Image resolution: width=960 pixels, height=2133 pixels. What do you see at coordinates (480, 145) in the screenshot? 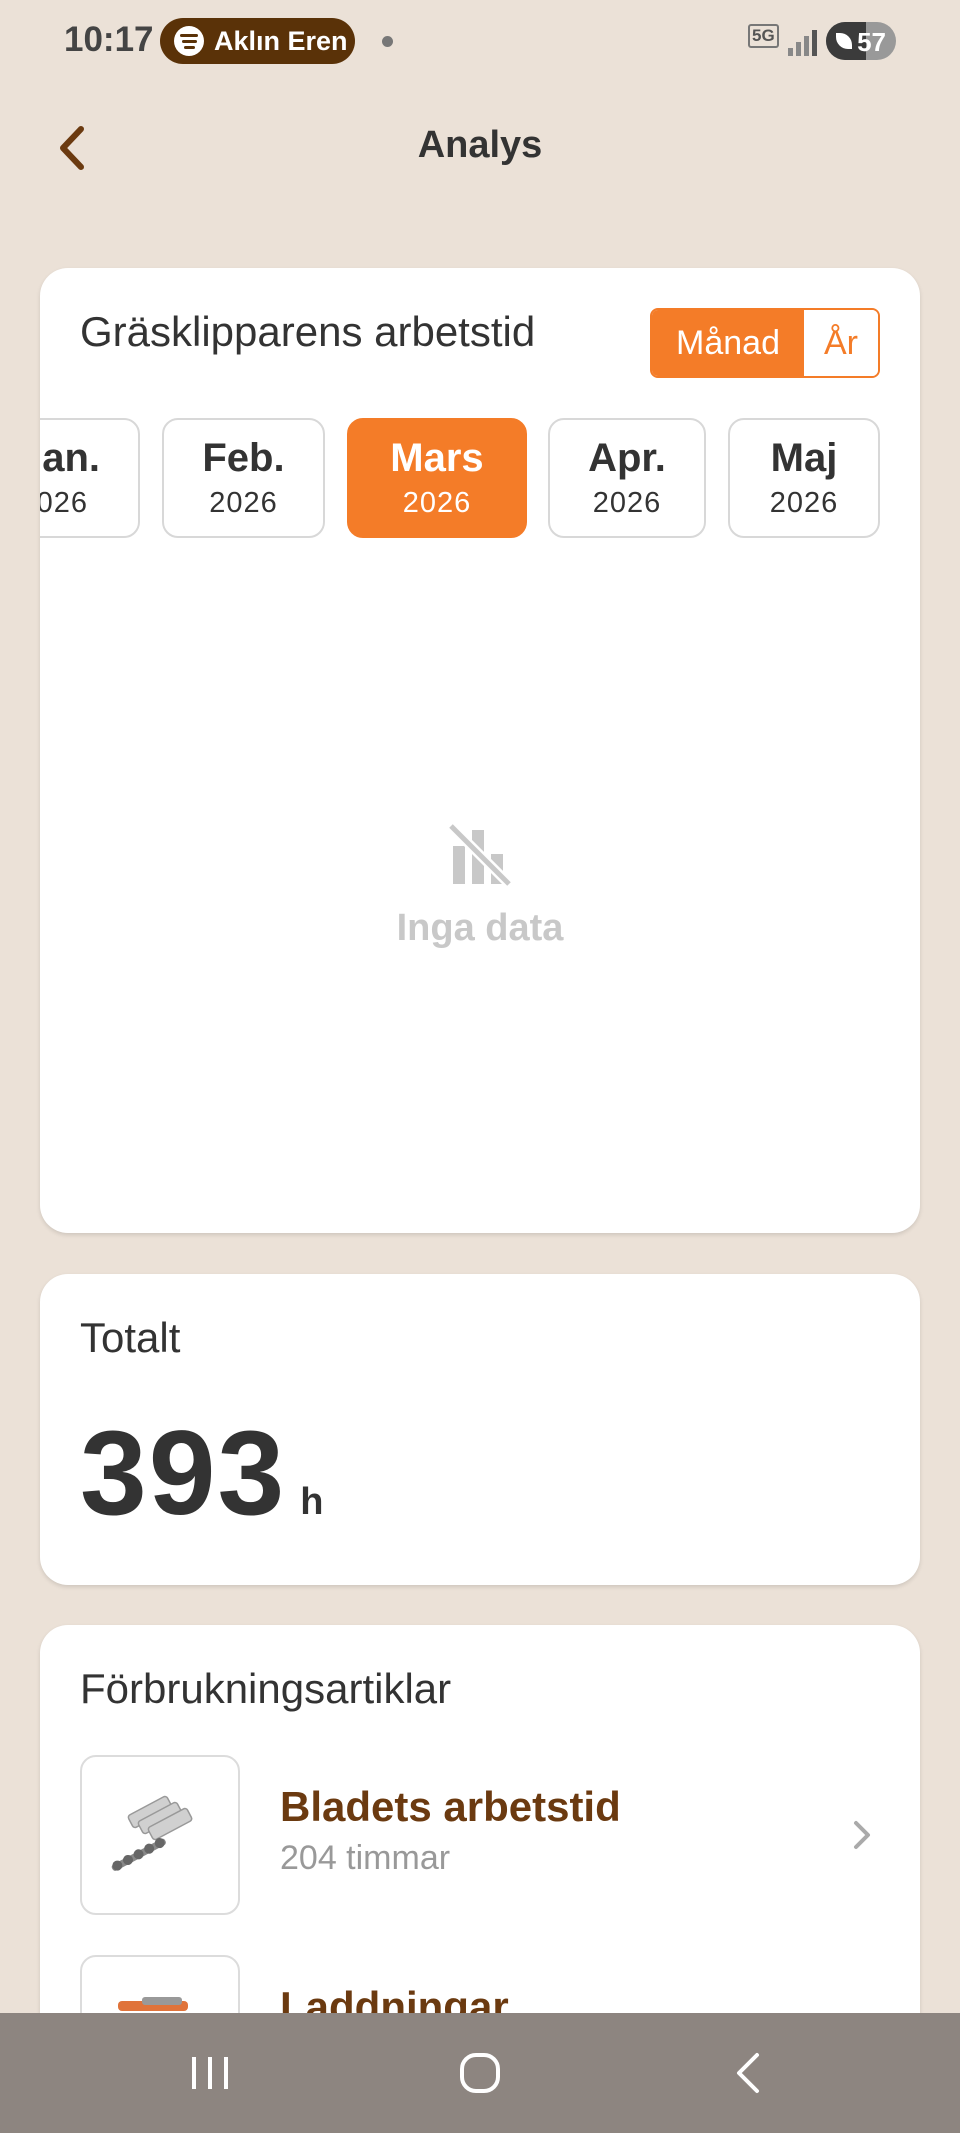
I see `page-title: Analys` at bounding box center [480, 145].